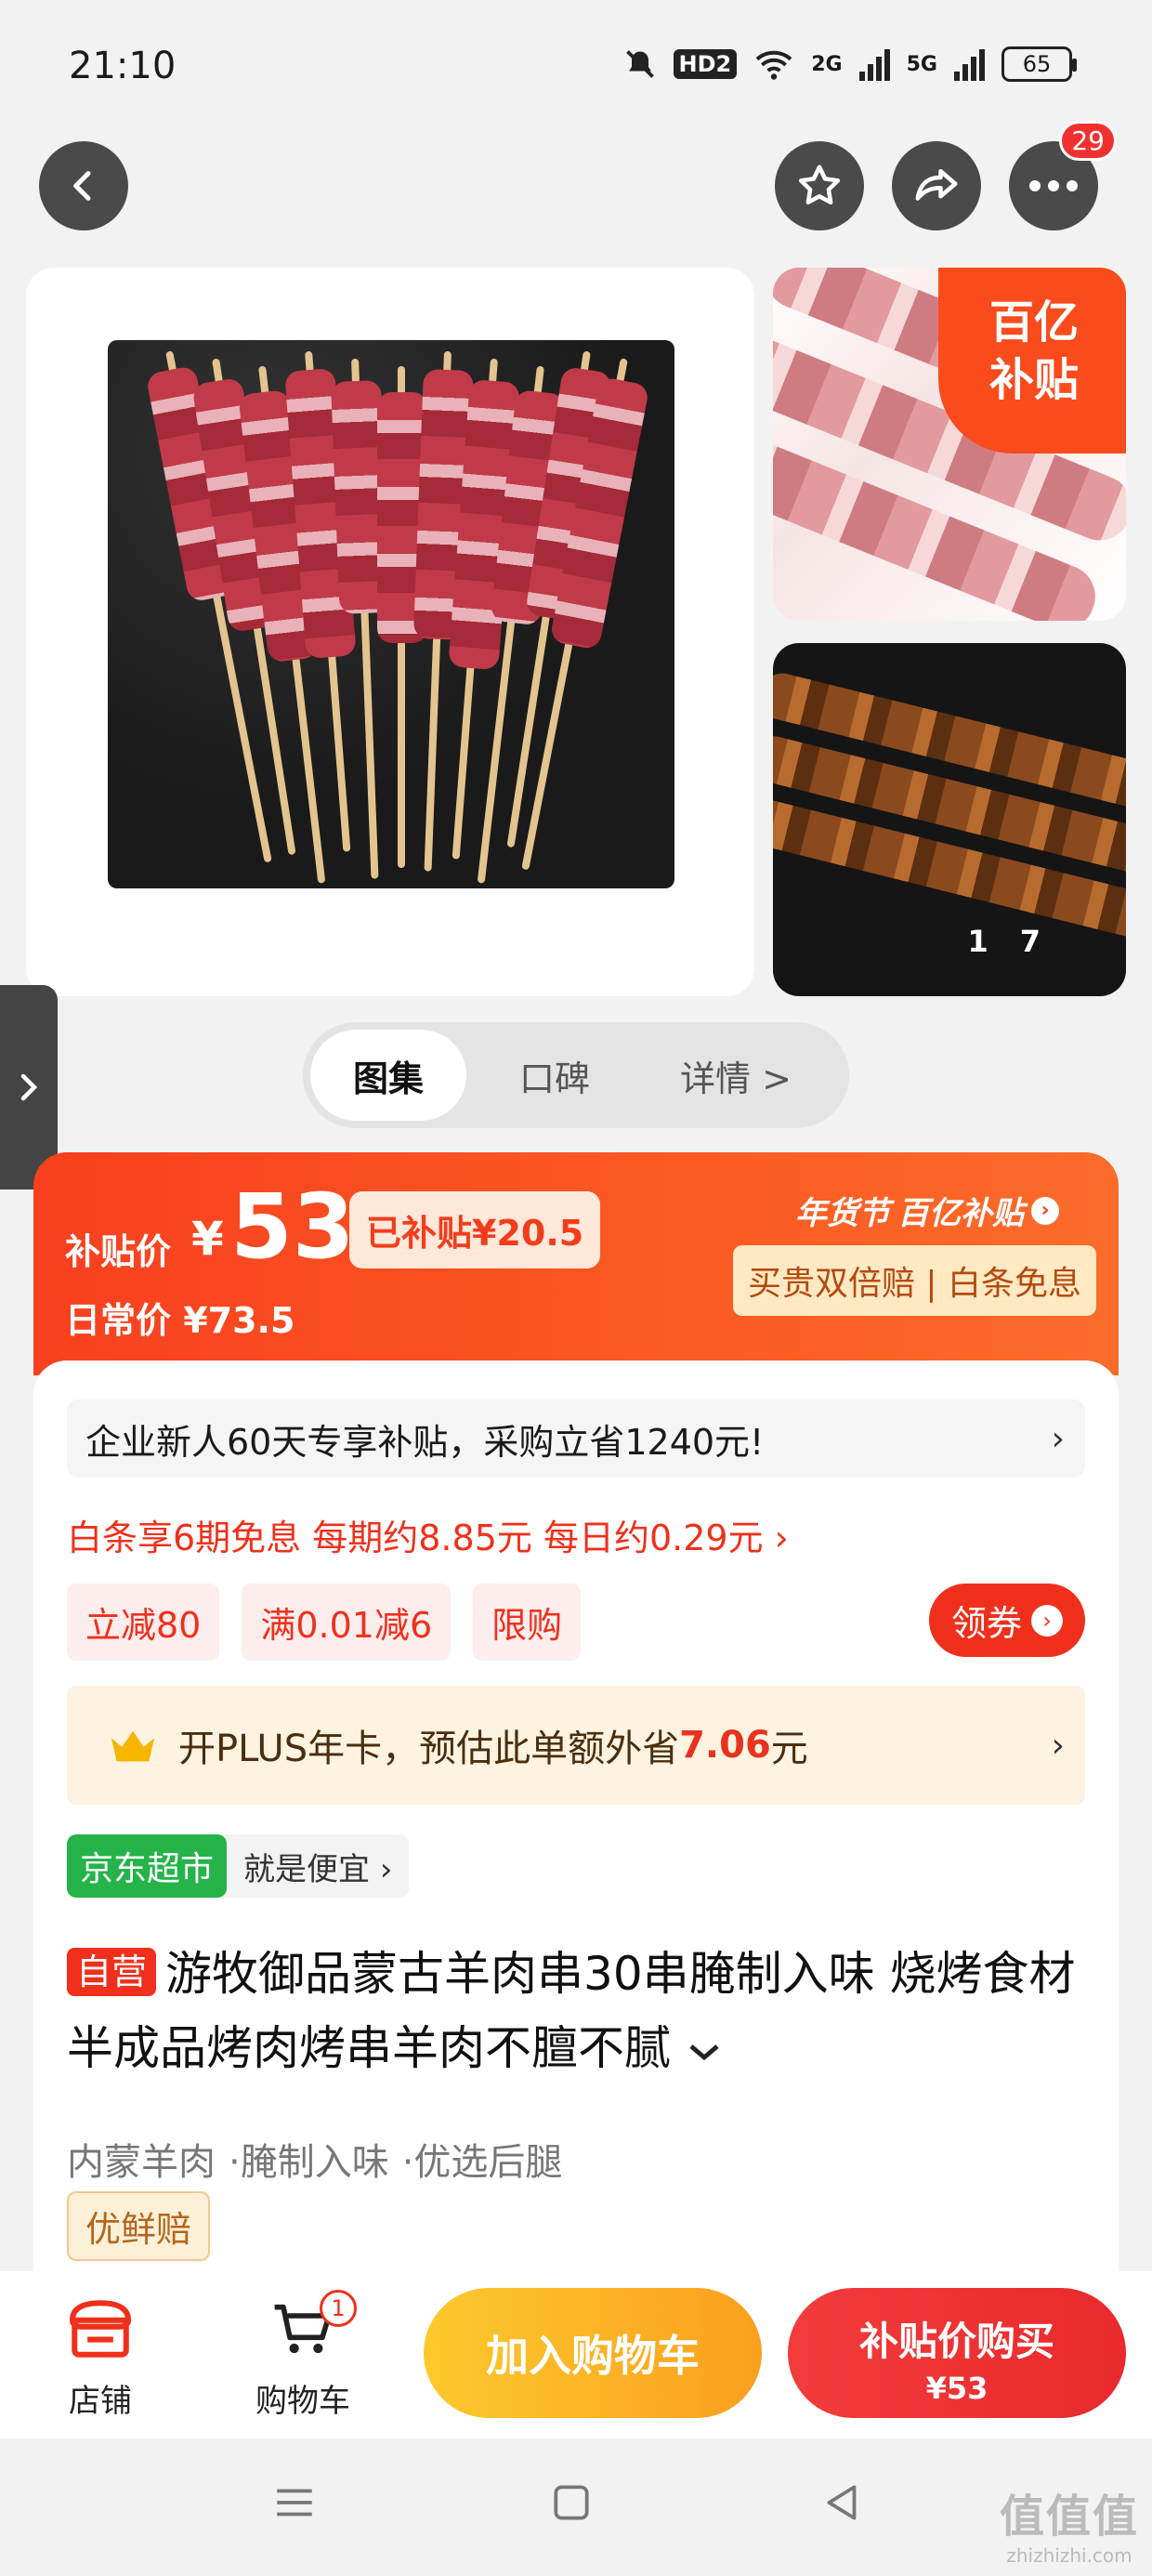 The width and height of the screenshot is (1152, 2576). What do you see at coordinates (347, 1622) in the screenshot?
I see `promo-chip: 满0.01减6` at bounding box center [347, 1622].